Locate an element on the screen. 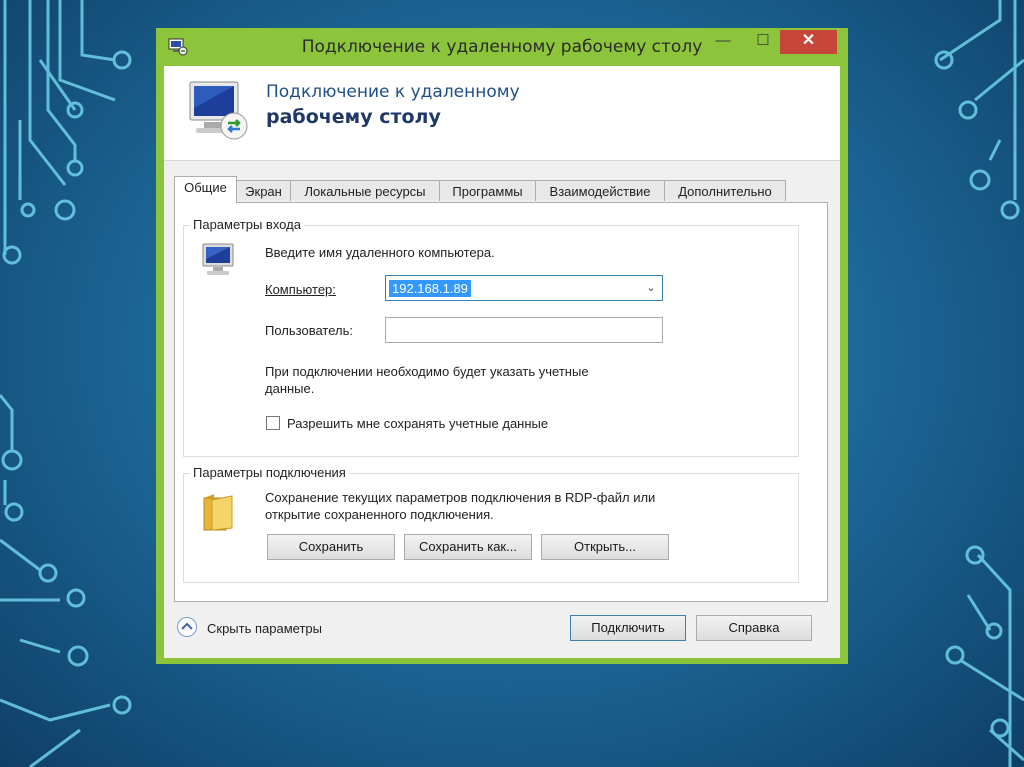 This screenshot has height=767, width=1024. computer-label: Компьютер: is located at coordinates (300, 289).